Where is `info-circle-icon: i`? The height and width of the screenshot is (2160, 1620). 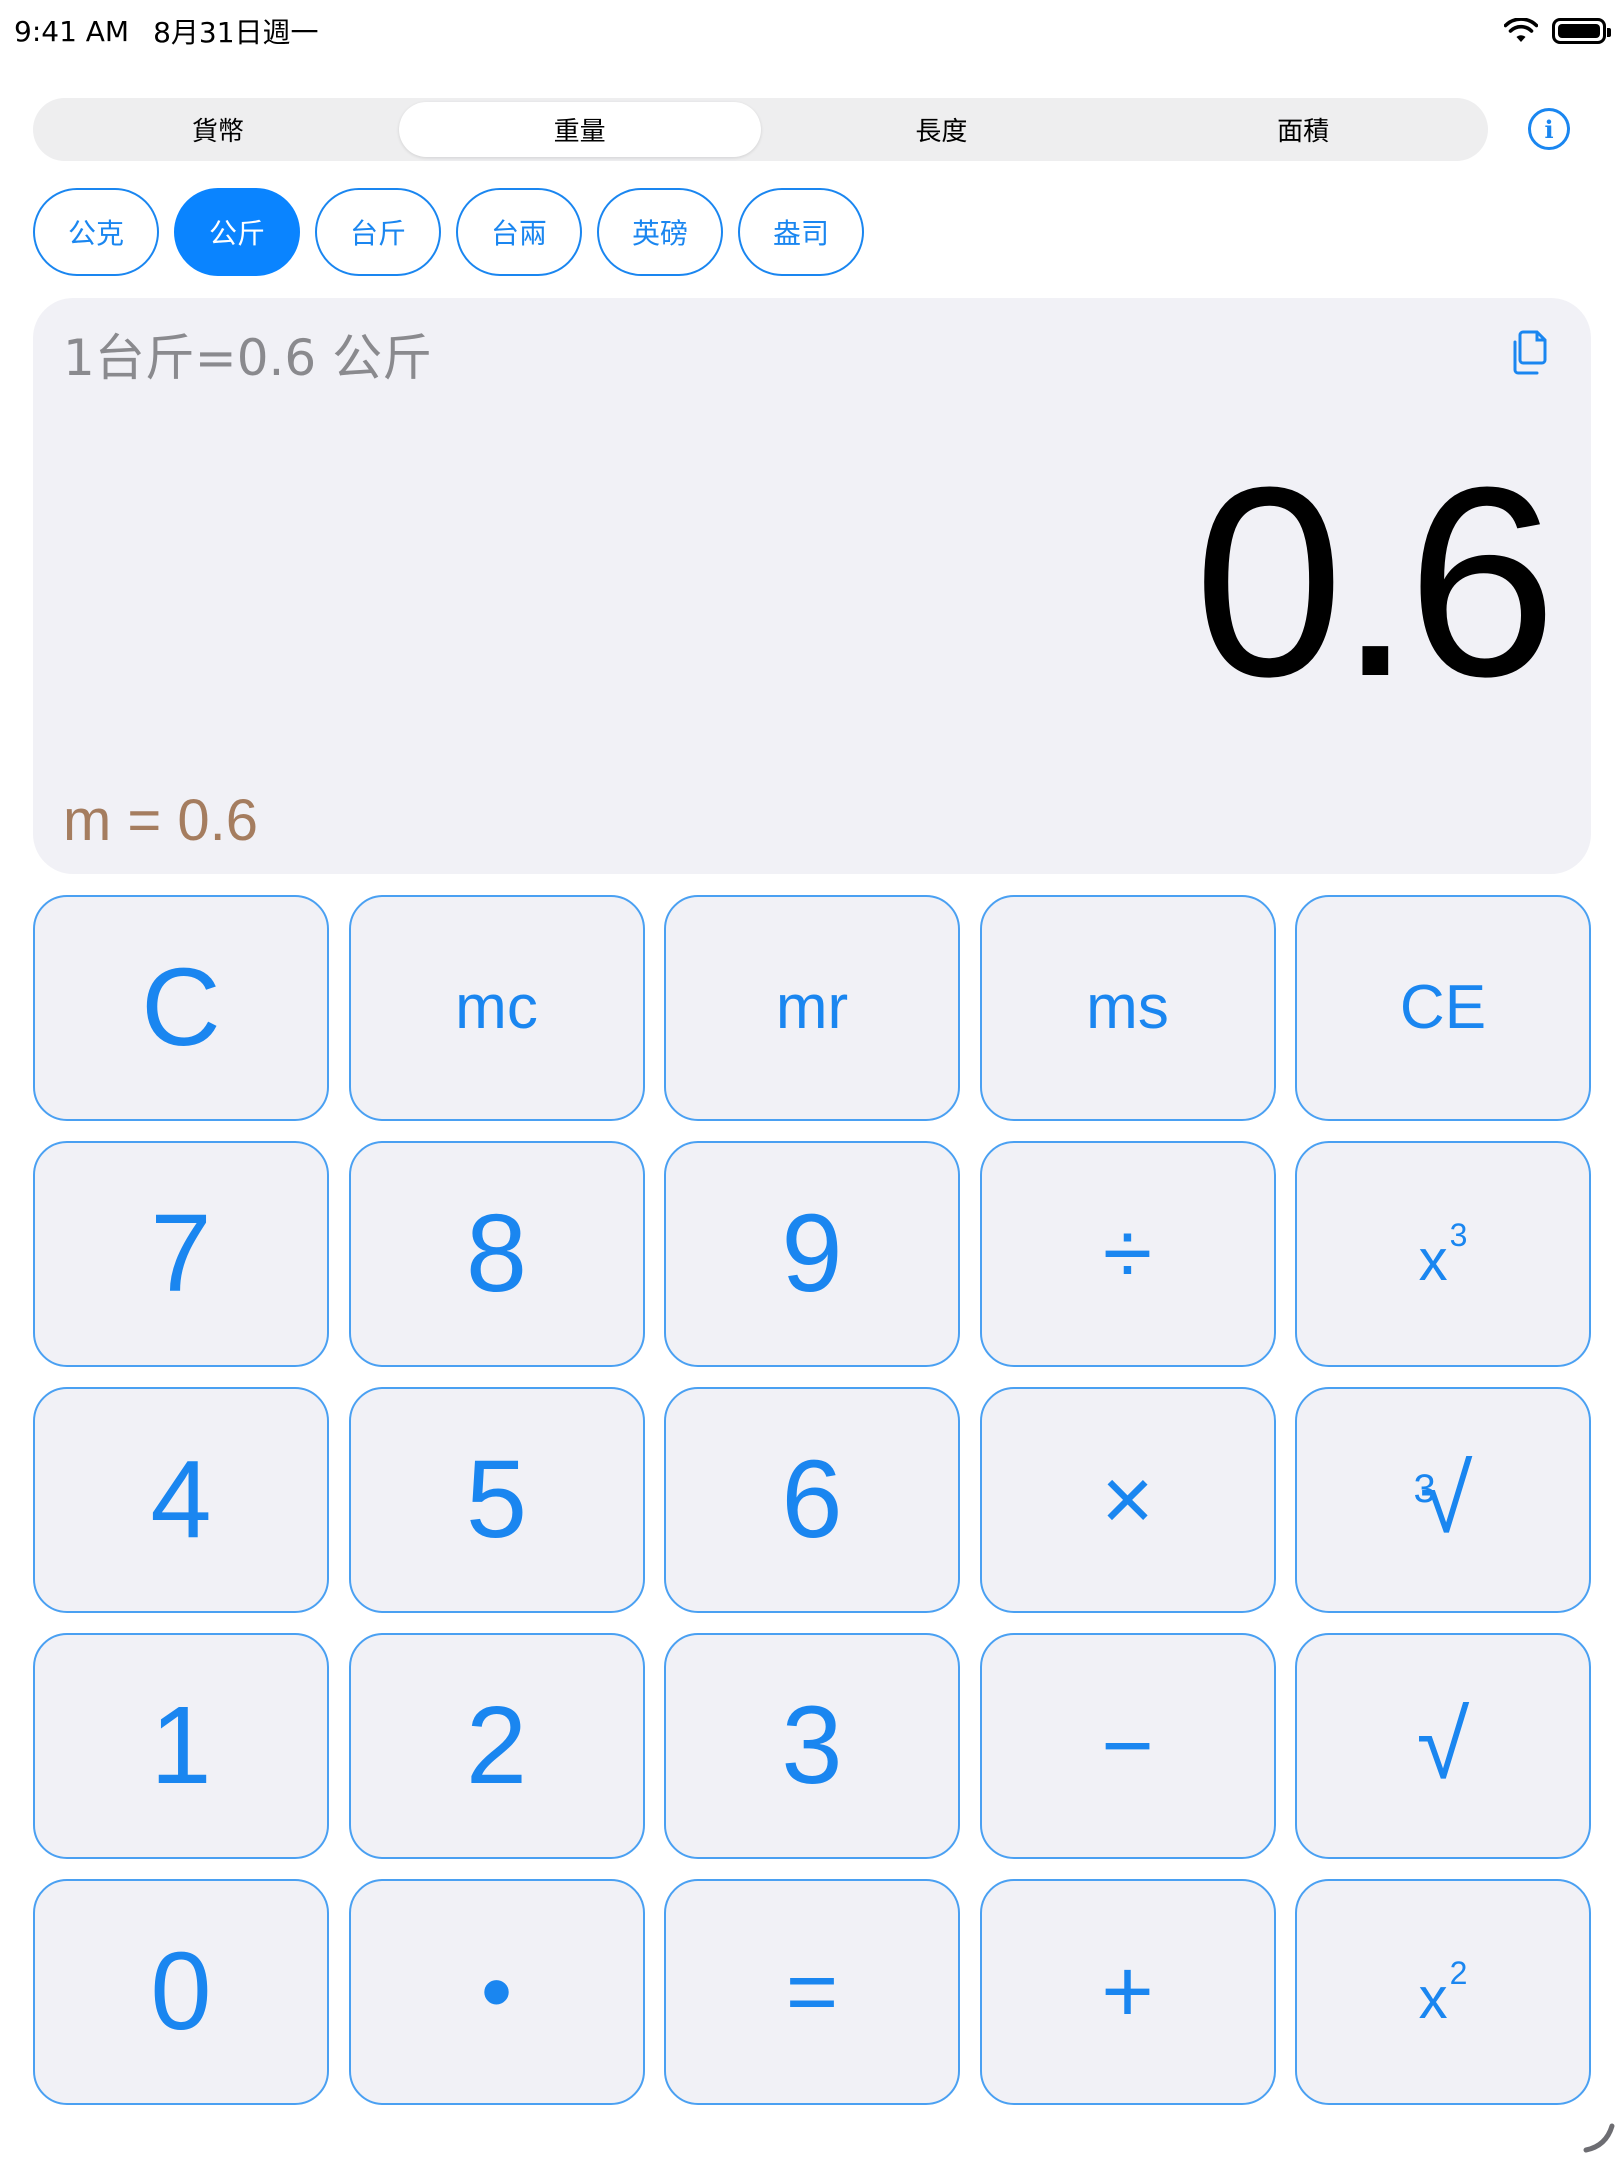
info-circle-icon: i is located at coordinates (1549, 129).